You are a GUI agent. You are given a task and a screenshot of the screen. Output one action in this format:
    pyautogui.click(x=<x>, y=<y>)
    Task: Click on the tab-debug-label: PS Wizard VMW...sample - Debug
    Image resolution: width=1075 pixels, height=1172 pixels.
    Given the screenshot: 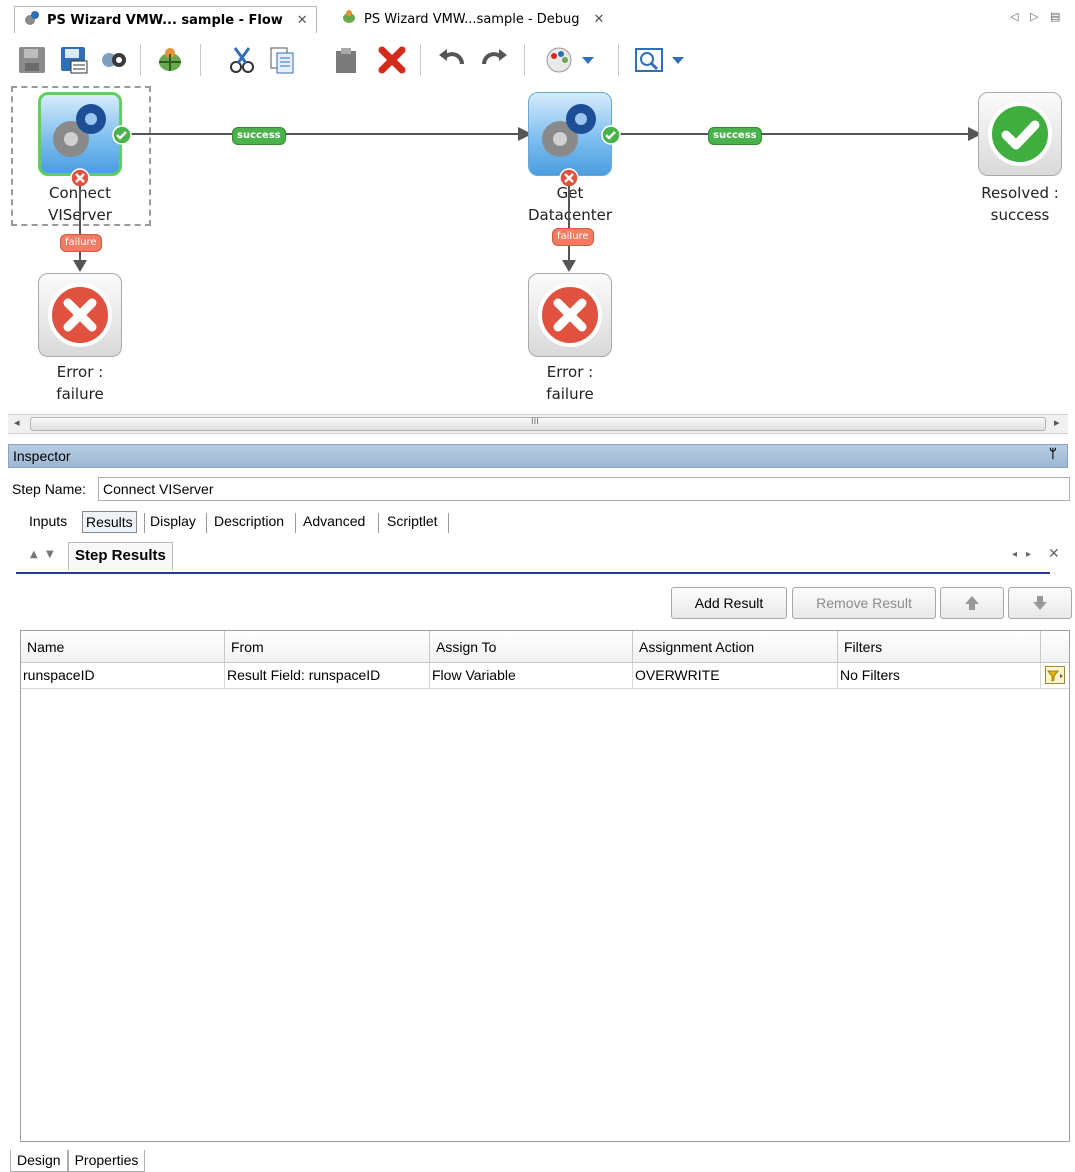 What is the action you would take?
    pyautogui.click(x=472, y=19)
    